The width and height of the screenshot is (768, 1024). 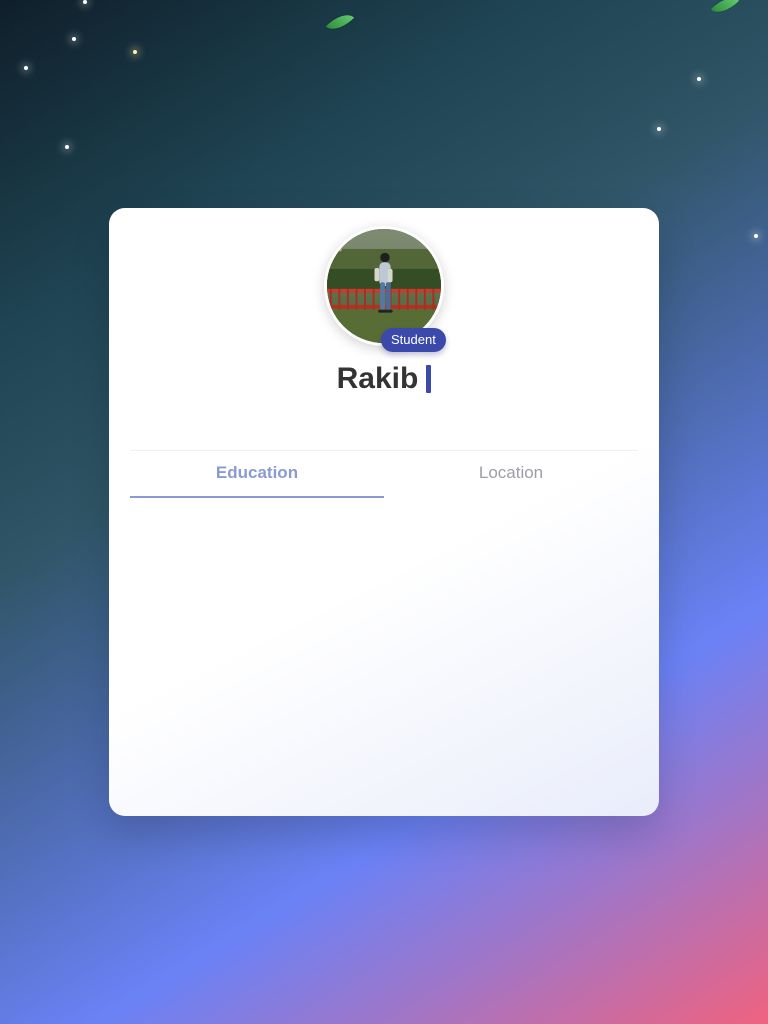 I want to click on profile-name: Rakib, so click(x=377, y=378).